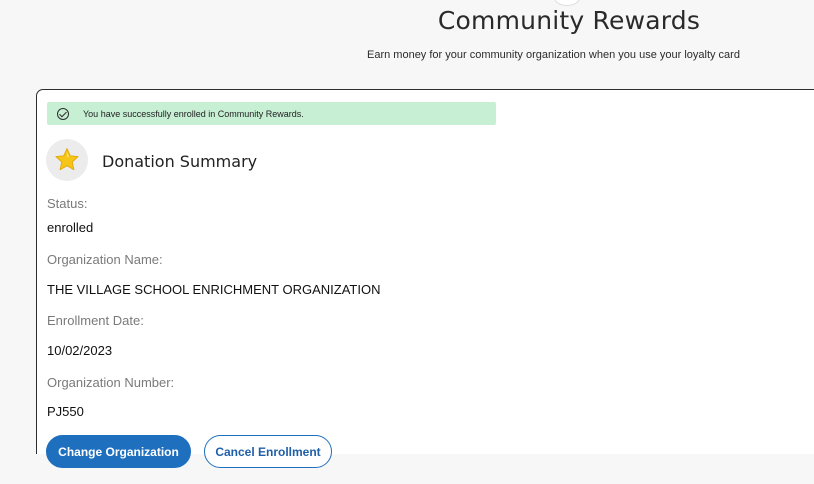 The image size is (814, 484). Describe the element at coordinates (111, 382) in the screenshot. I see `organization-number-label: Organization Number:` at that location.